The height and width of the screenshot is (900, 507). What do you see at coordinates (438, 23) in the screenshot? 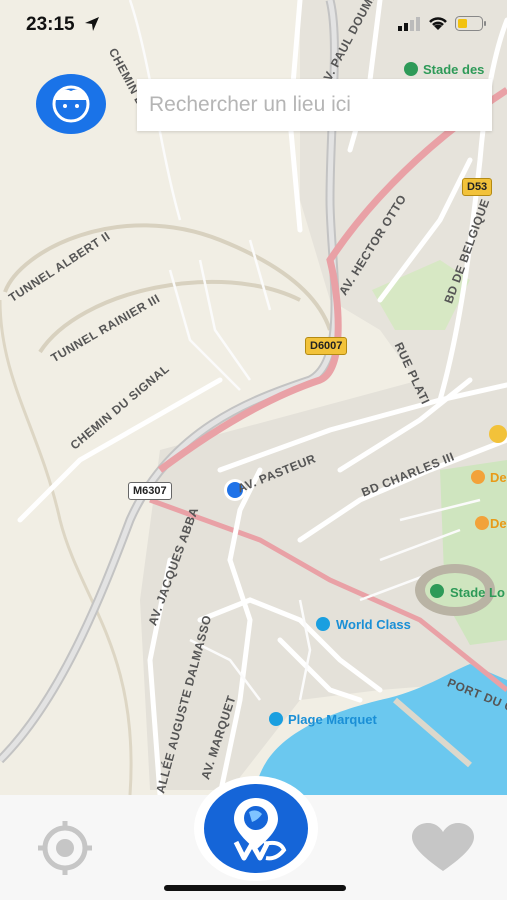
I see `wifi-icon` at bounding box center [438, 23].